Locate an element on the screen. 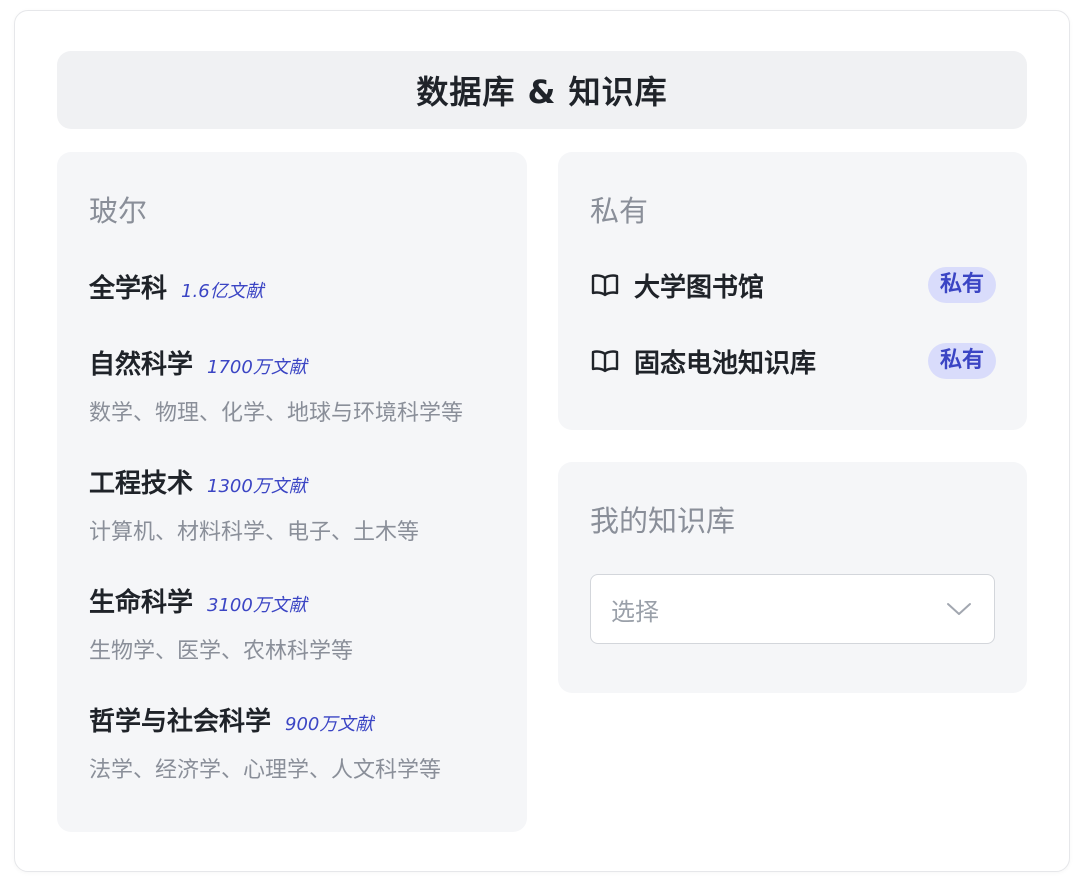  subject-name: 哲学与社会科学 is located at coordinates (180, 722).